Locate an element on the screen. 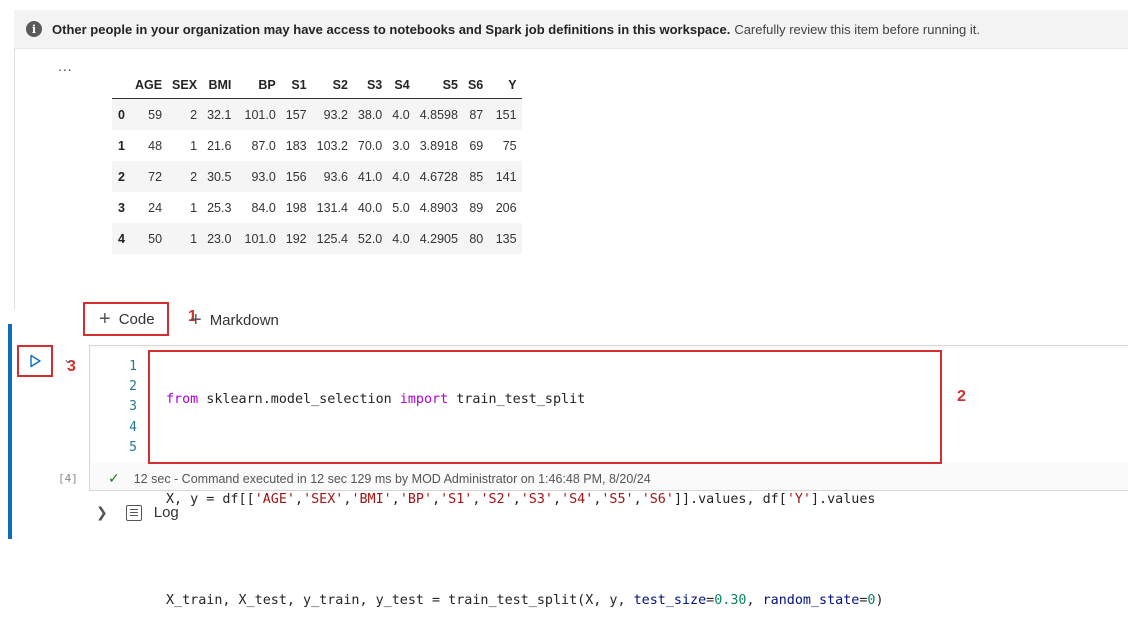  table-cell: 70.0 is located at coordinates (370, 145).